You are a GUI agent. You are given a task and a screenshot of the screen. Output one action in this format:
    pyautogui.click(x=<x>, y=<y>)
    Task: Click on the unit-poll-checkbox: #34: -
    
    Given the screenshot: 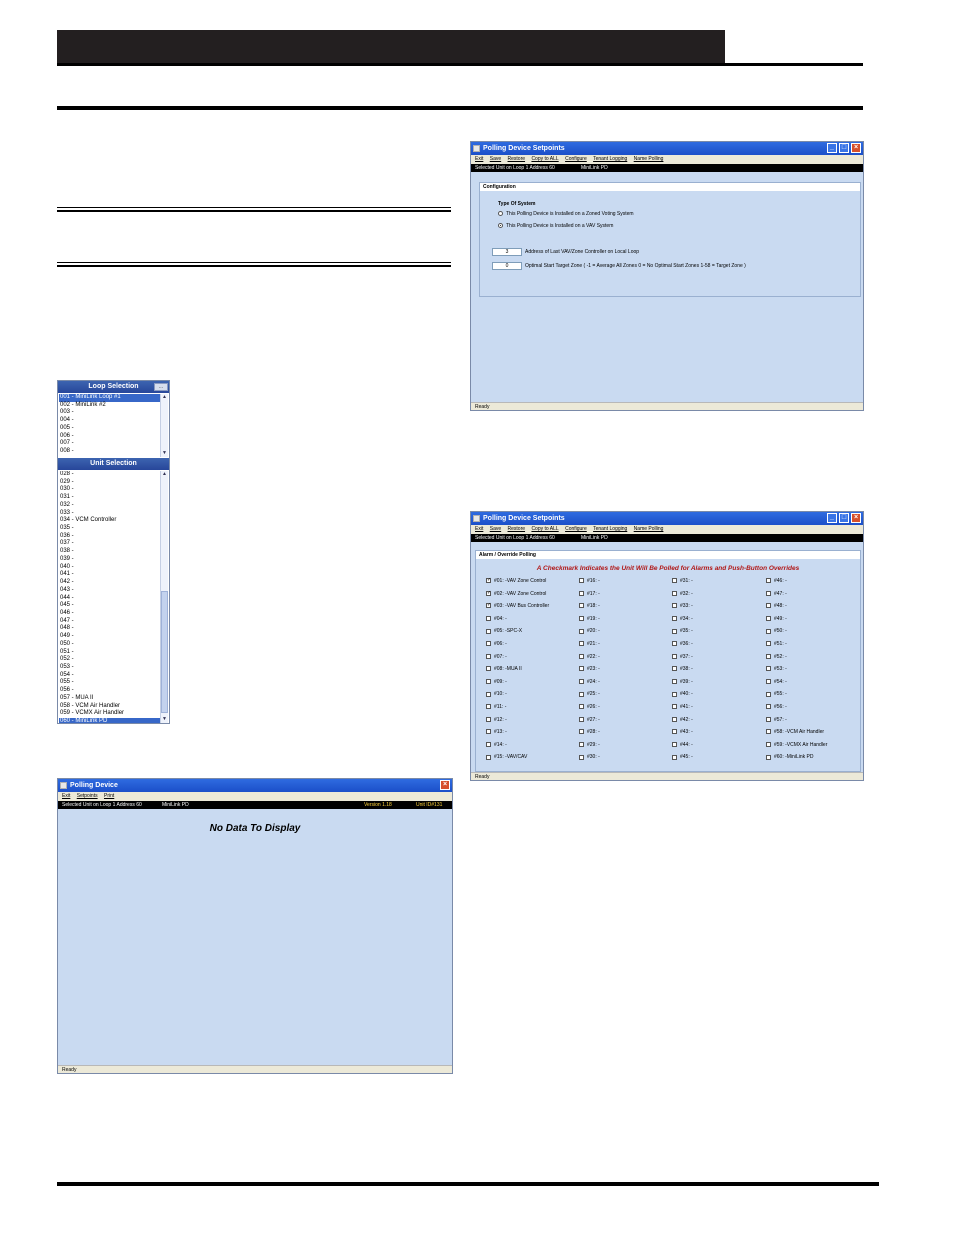 What is the action you would take?
    pyautogui.click(x=682, y=619)
    